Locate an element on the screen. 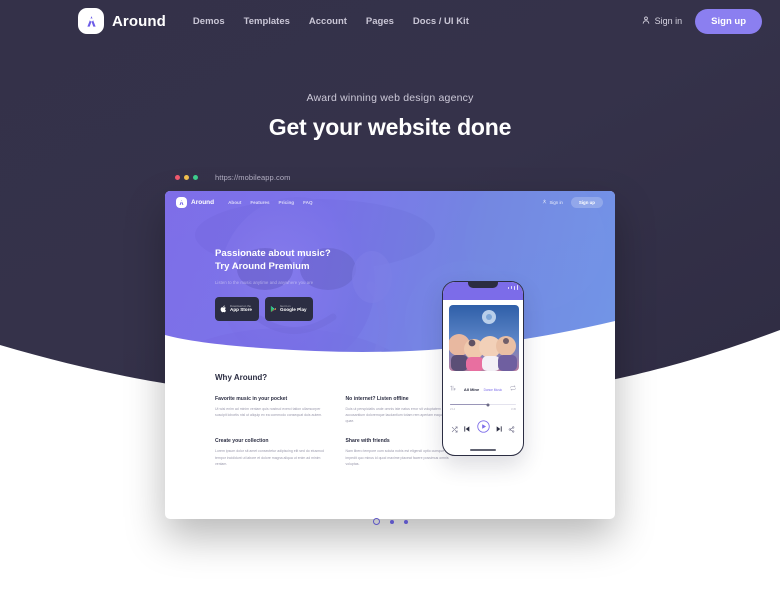  play-icon is located at coordinates (483, 429).